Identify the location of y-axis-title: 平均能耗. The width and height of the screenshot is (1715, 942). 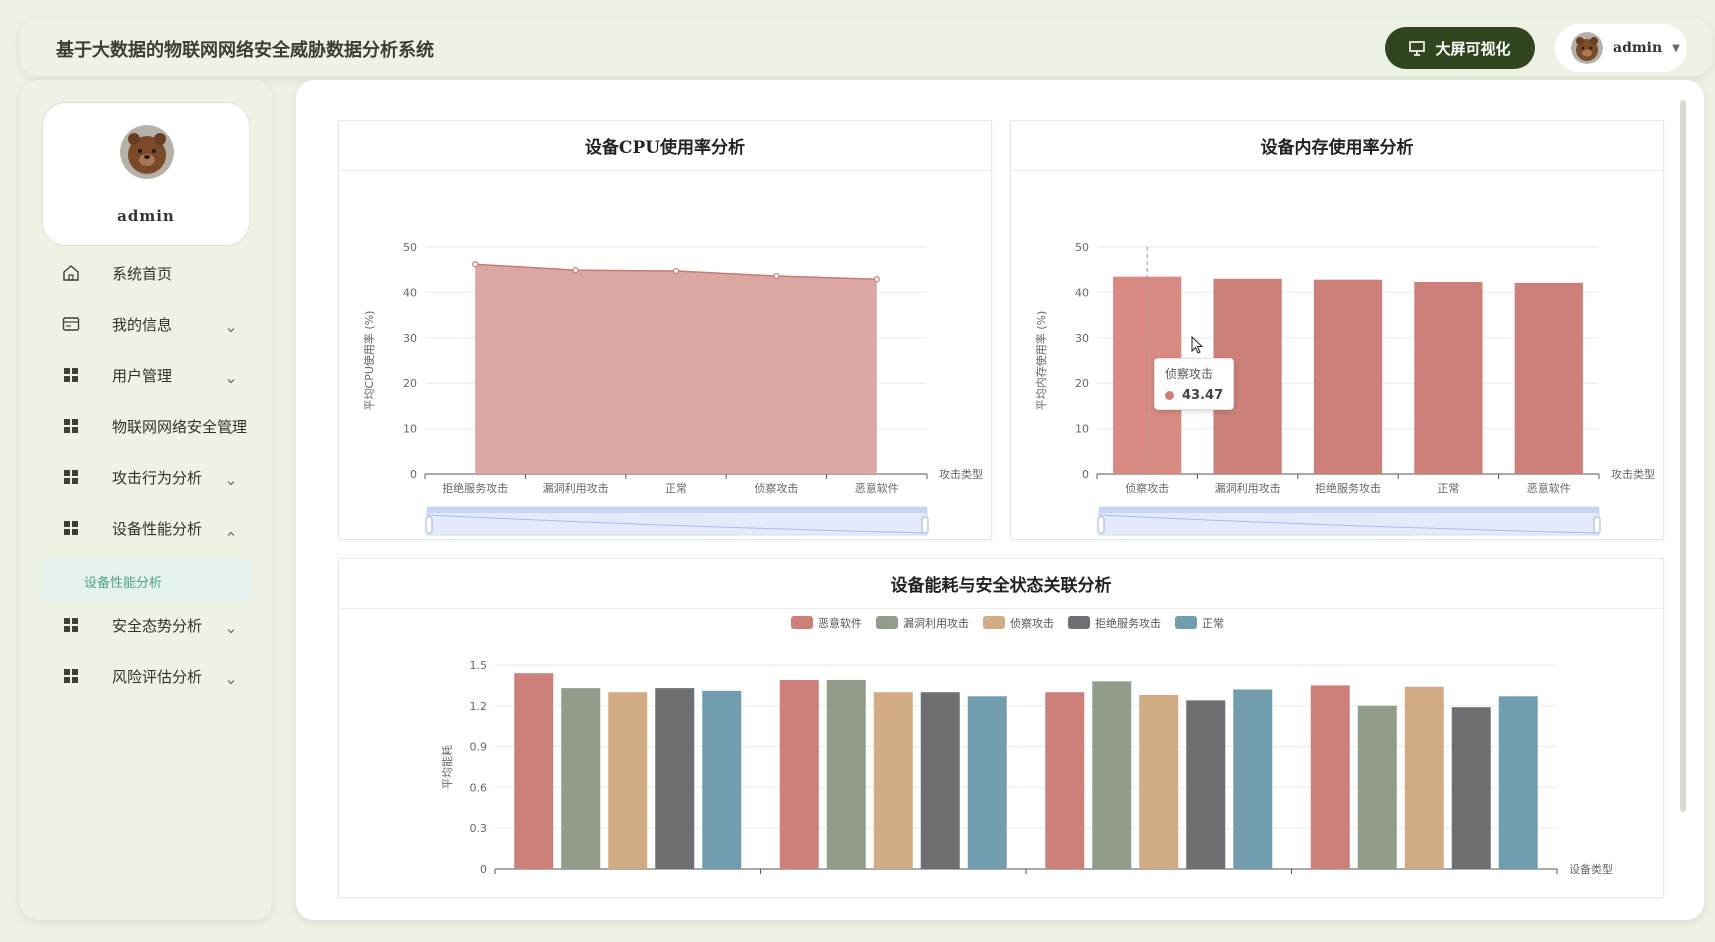
(447, 767).